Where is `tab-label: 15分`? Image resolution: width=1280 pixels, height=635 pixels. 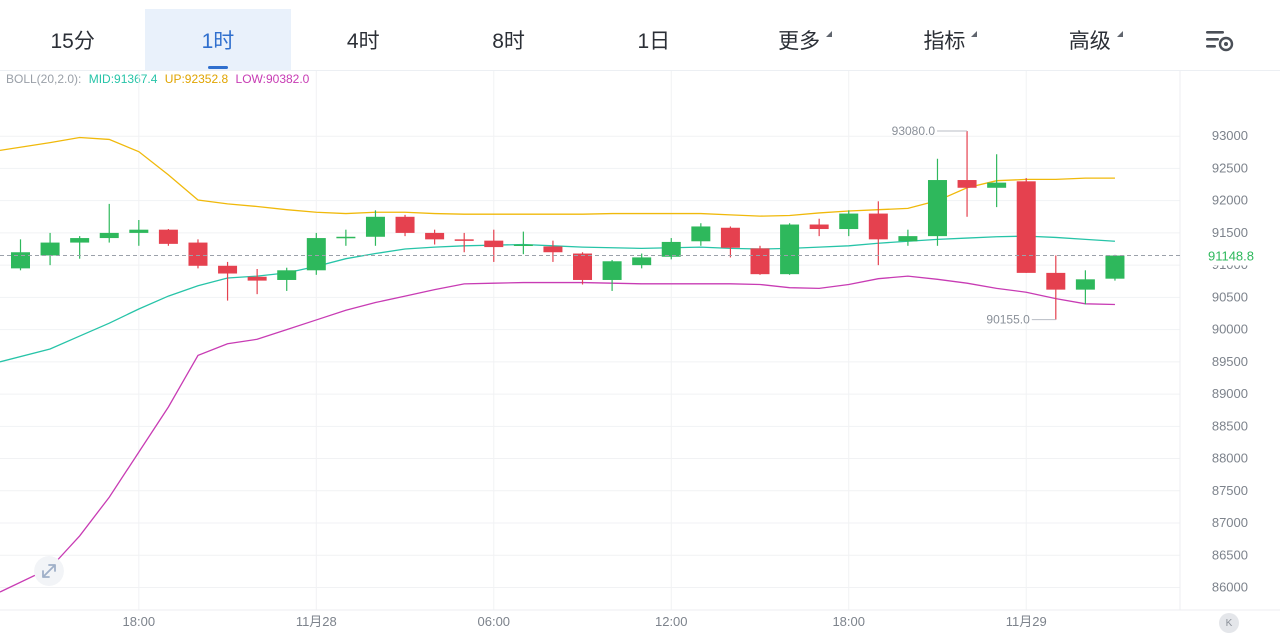
tab-label: 15分 is located at coordinates (72, 41).